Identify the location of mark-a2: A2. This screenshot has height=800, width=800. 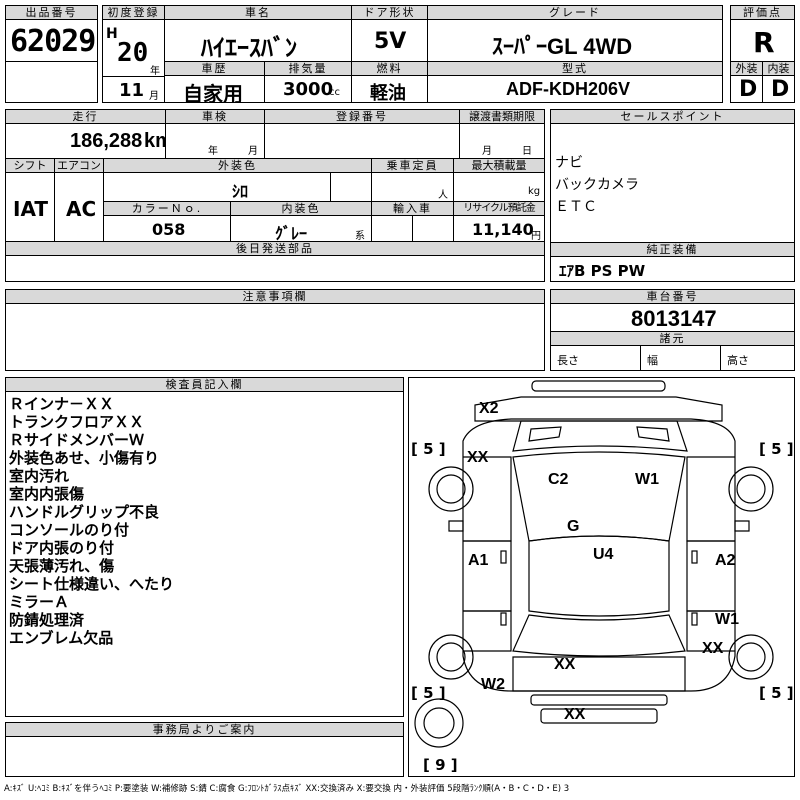
(725, 560).